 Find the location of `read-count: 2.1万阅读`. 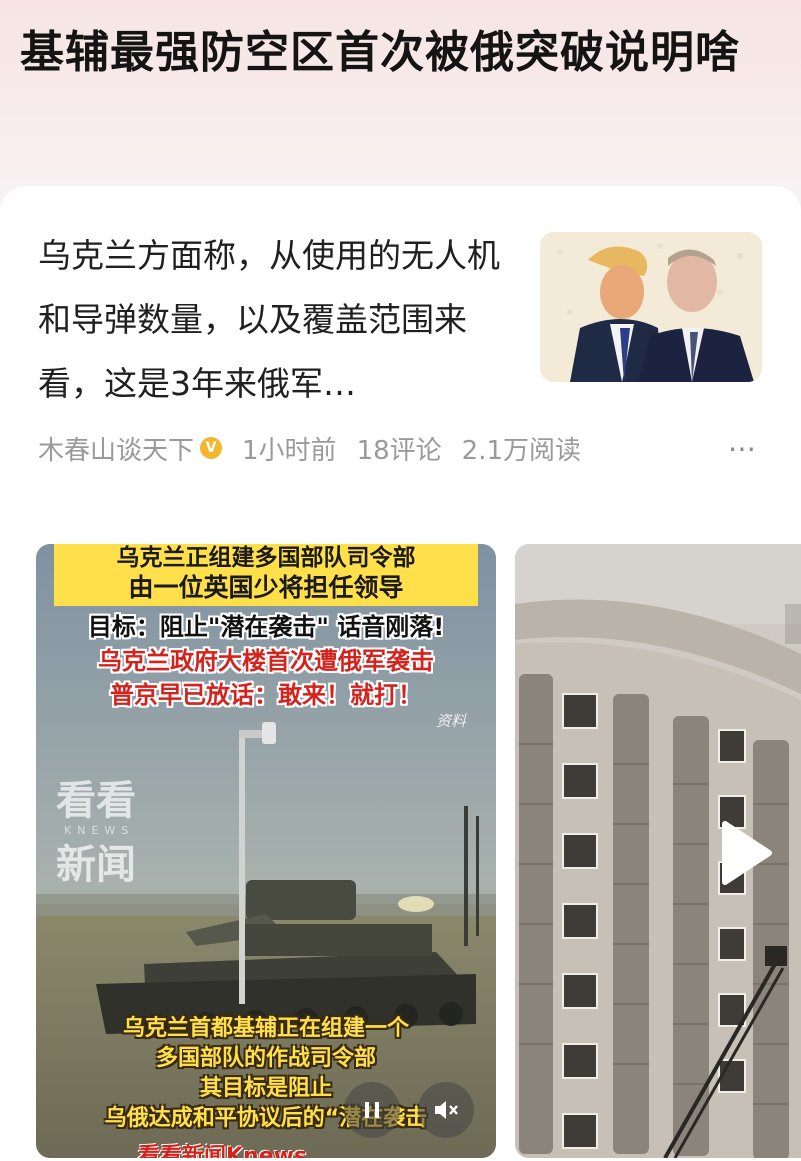

read-count: 2.1万阅读 is located at coordinates (521, 450).